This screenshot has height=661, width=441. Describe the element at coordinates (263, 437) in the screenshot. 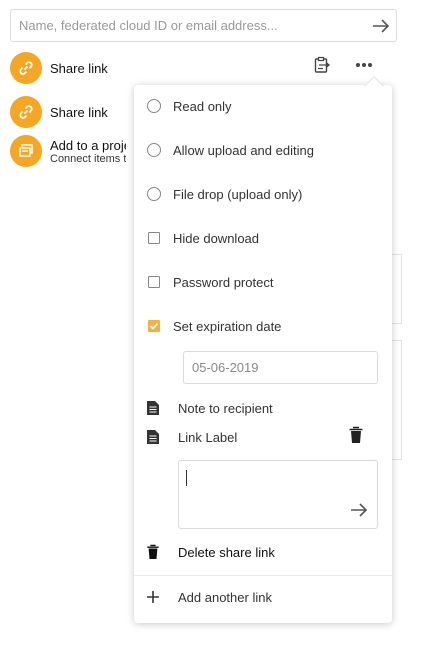

I see `link-label-option: Link Label` at that location.